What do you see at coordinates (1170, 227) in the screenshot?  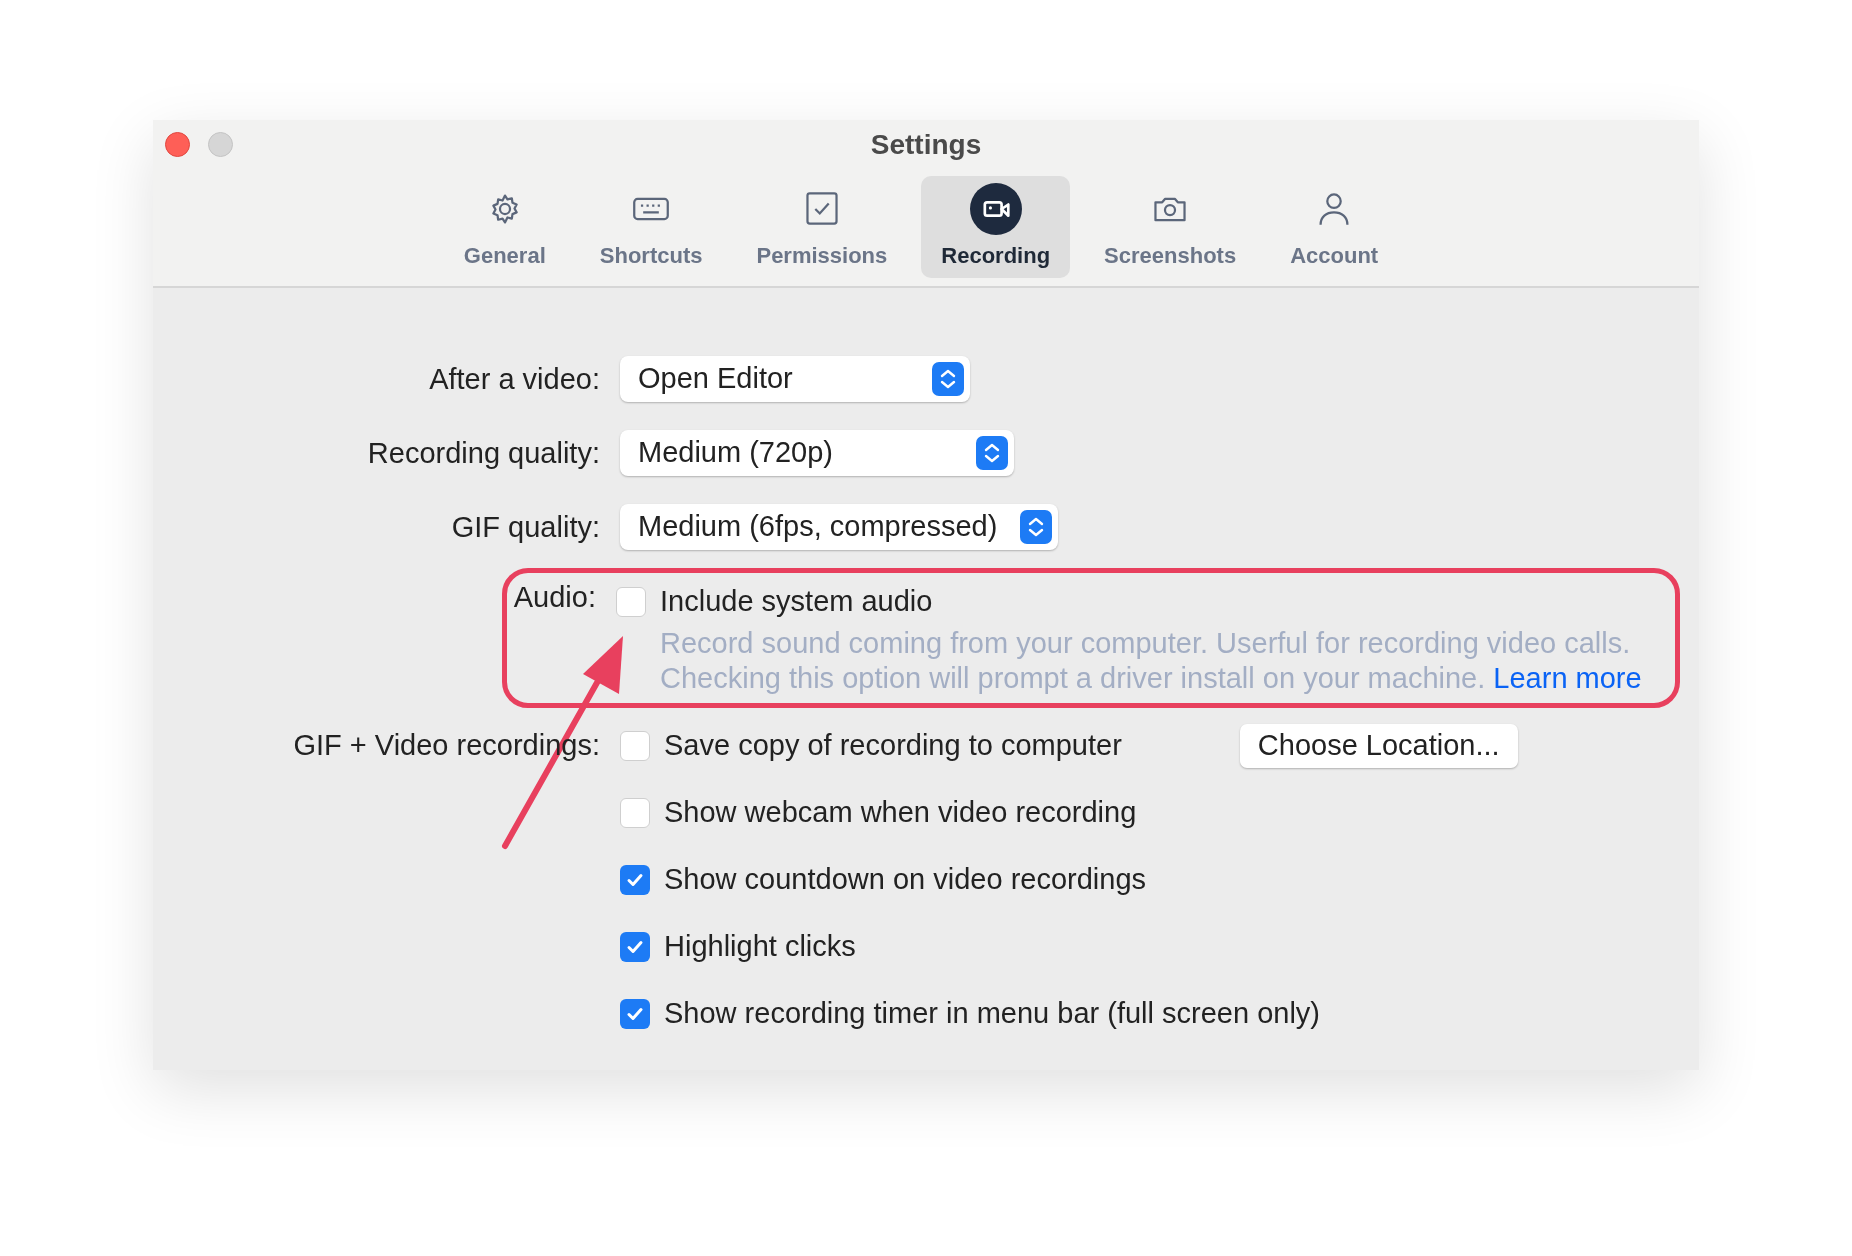 I see `tab: Screenshots` at bounding box center [1170, 227].